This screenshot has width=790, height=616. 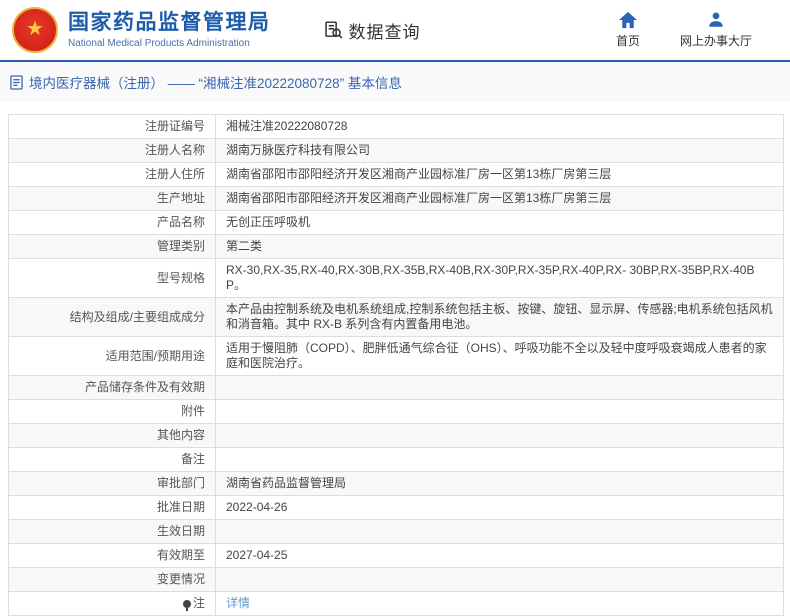 I want to click on table-row: 注册人名称 湖南万脉医疗科技有限公司, so click(x=396, y=150).